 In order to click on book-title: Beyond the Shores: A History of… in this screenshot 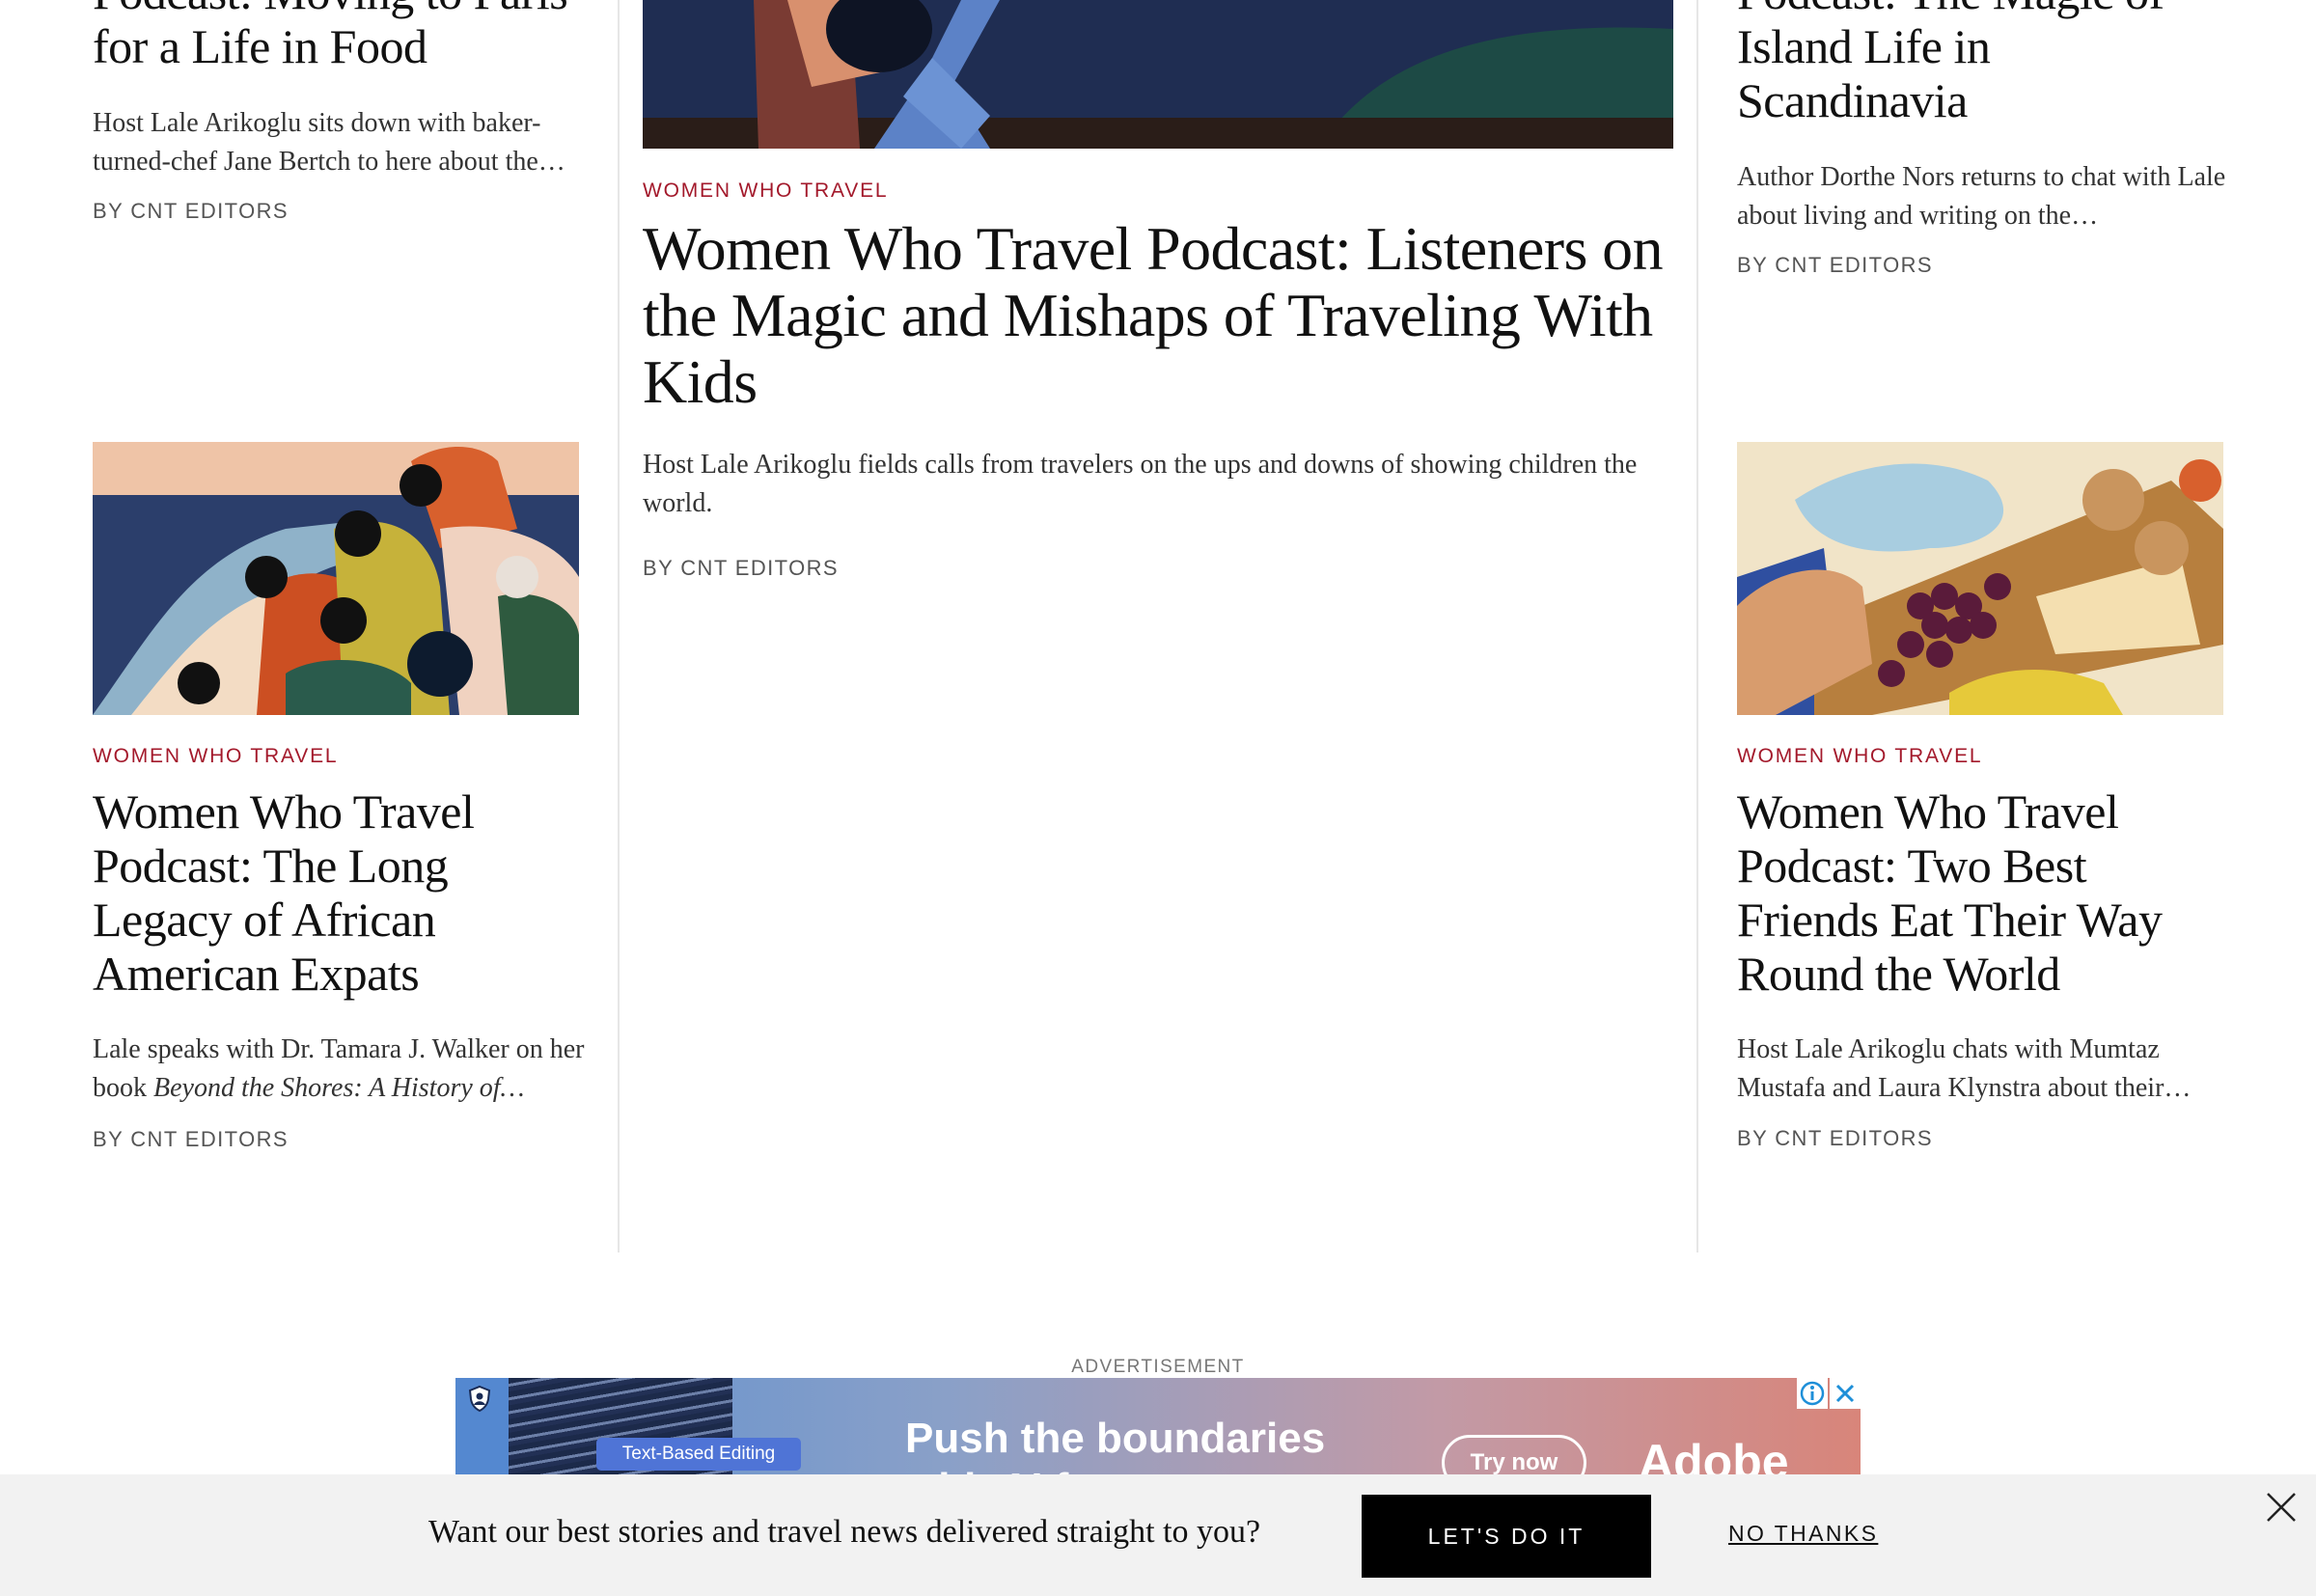, I will do `click(339, 1088)`.